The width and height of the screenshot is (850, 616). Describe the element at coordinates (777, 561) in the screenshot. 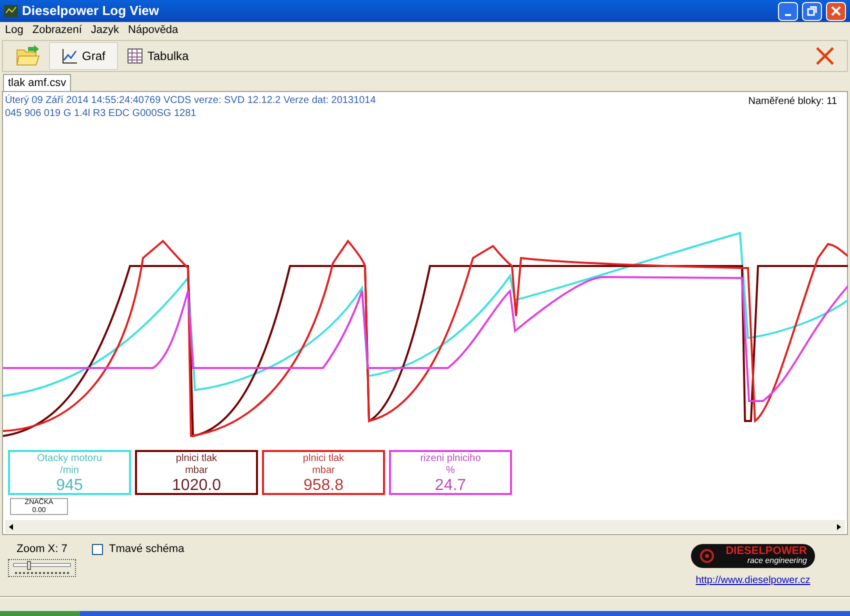

I see `logo-tagline: race engineering` at that location.